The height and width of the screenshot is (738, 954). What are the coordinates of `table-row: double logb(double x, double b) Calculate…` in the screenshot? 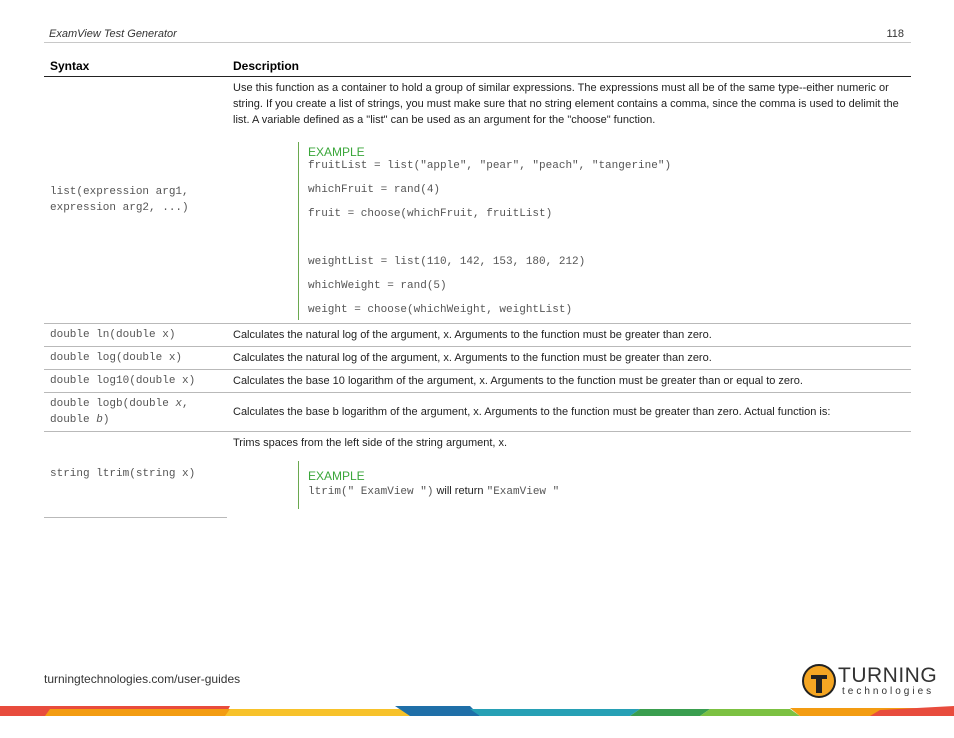 It's located at (477, 412).